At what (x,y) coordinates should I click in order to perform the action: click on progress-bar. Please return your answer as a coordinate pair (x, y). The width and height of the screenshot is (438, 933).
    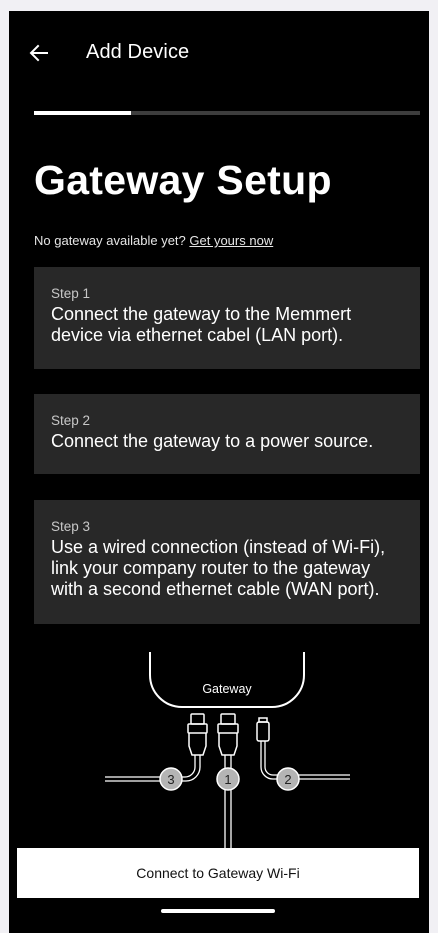
    Looking at the image, I should click on (227, 113).